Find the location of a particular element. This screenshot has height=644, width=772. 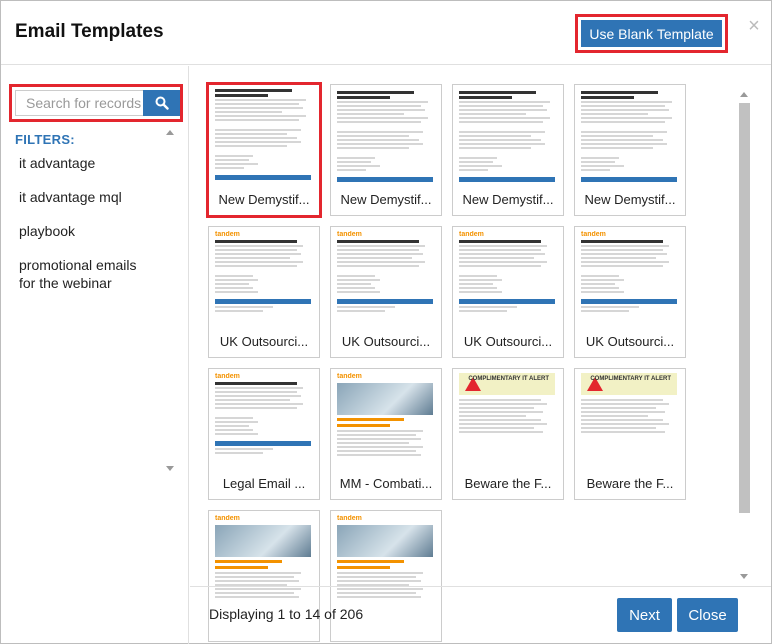

grid-scrollbar is located at coordinates (744, 336).